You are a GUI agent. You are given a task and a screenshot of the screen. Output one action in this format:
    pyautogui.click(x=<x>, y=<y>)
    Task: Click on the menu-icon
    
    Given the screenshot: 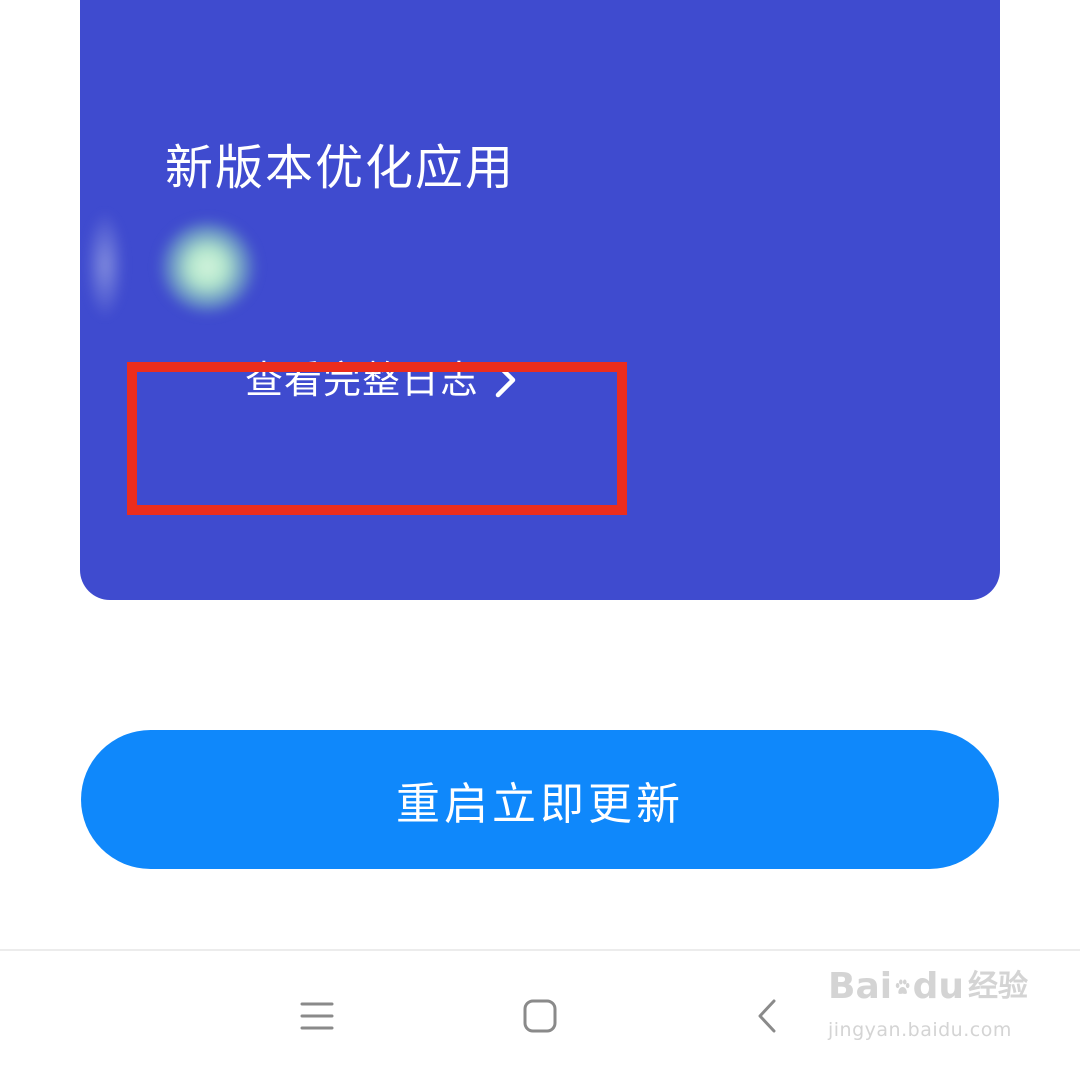 What is the action you would take?
    pyautogui.click(x=317, y=1016)
    